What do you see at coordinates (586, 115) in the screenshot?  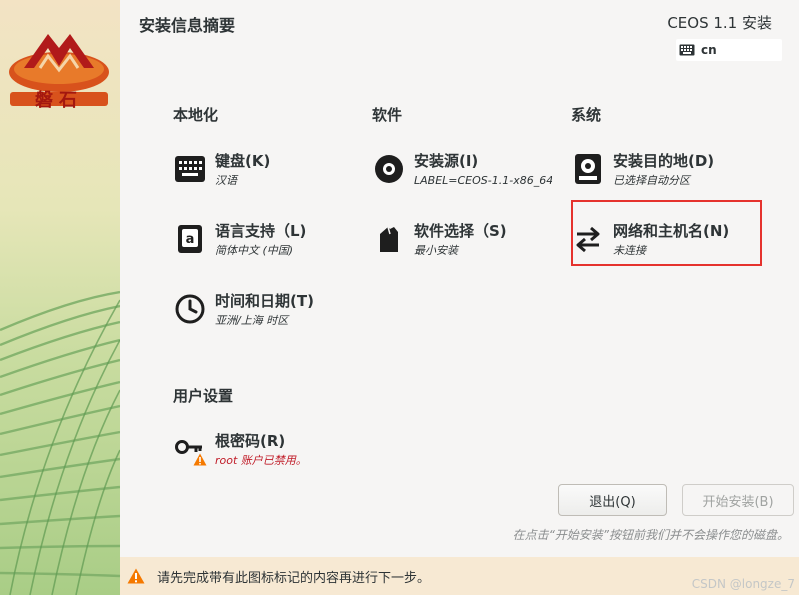 I see `category-system: 系统` at bounding box center [586, 115].